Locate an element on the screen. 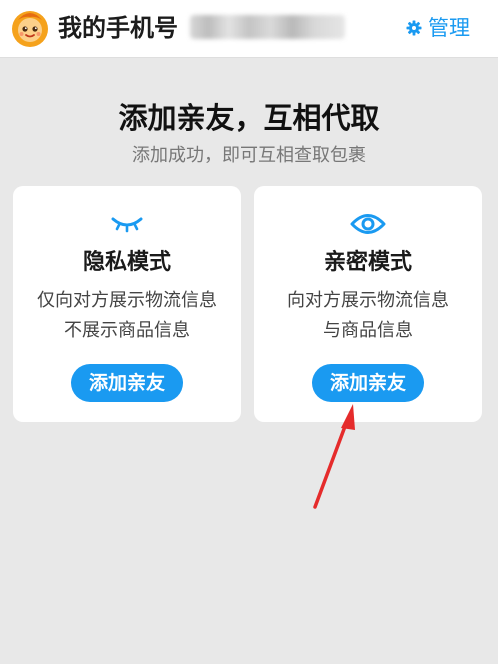 The image size is (498, 664). gear-icon is located at coordinates (414, 28).